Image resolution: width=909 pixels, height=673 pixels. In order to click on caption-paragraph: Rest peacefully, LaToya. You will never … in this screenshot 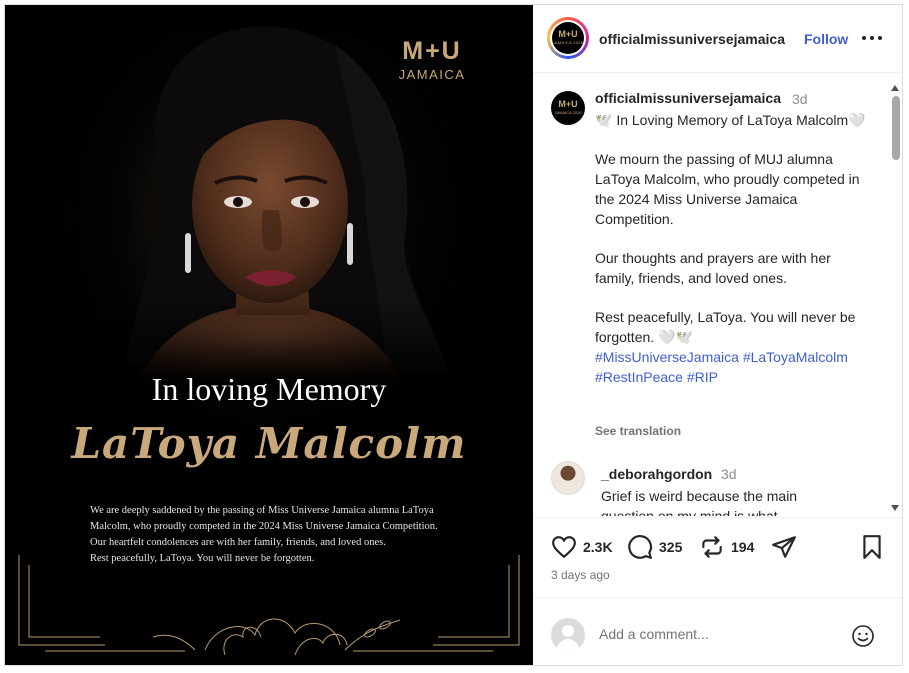, I will do `click(725, 327)`.